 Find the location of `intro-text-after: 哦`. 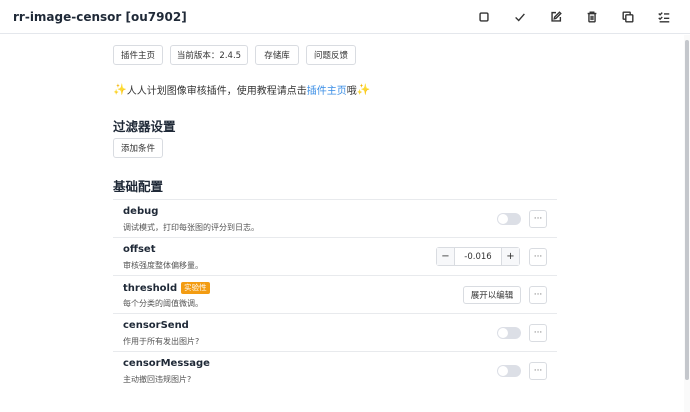

intro-text-after: 哦 is located at coordinates (351, 91).